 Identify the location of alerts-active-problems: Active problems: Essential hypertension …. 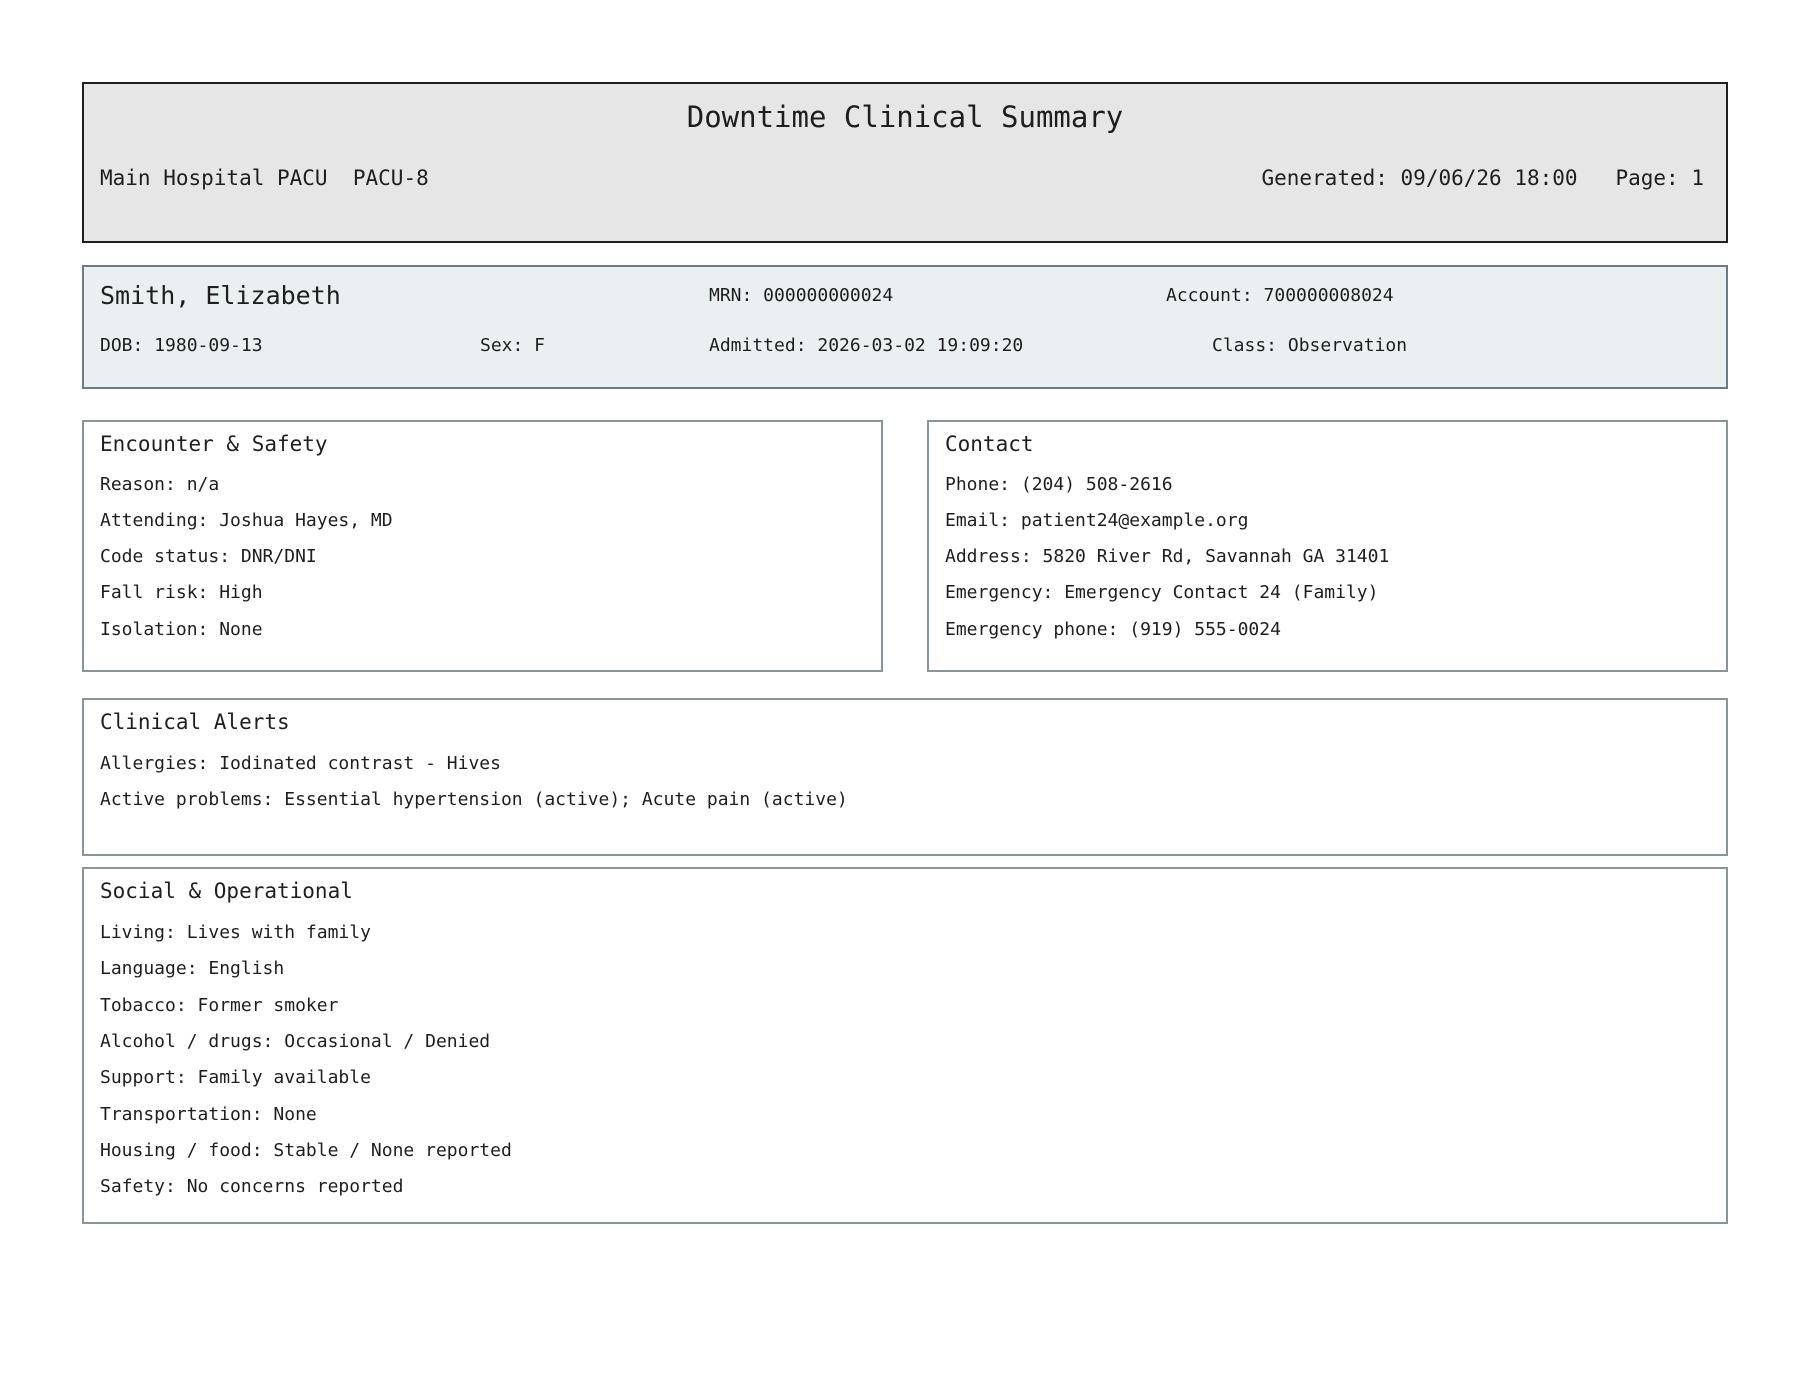
(474, 799).